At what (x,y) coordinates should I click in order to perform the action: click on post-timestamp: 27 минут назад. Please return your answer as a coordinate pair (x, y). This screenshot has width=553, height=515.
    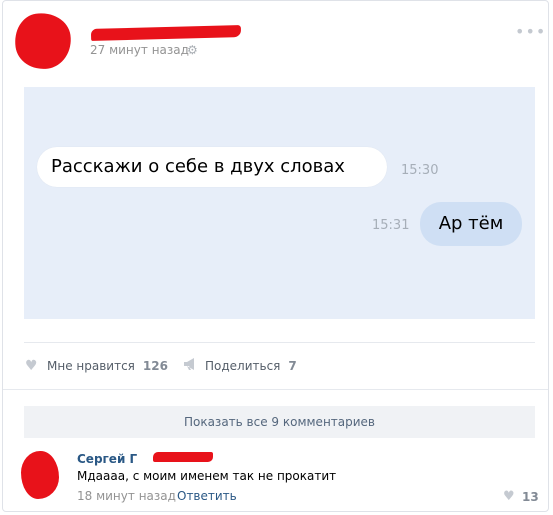
    Looking at the image, I should click on (139, 50).